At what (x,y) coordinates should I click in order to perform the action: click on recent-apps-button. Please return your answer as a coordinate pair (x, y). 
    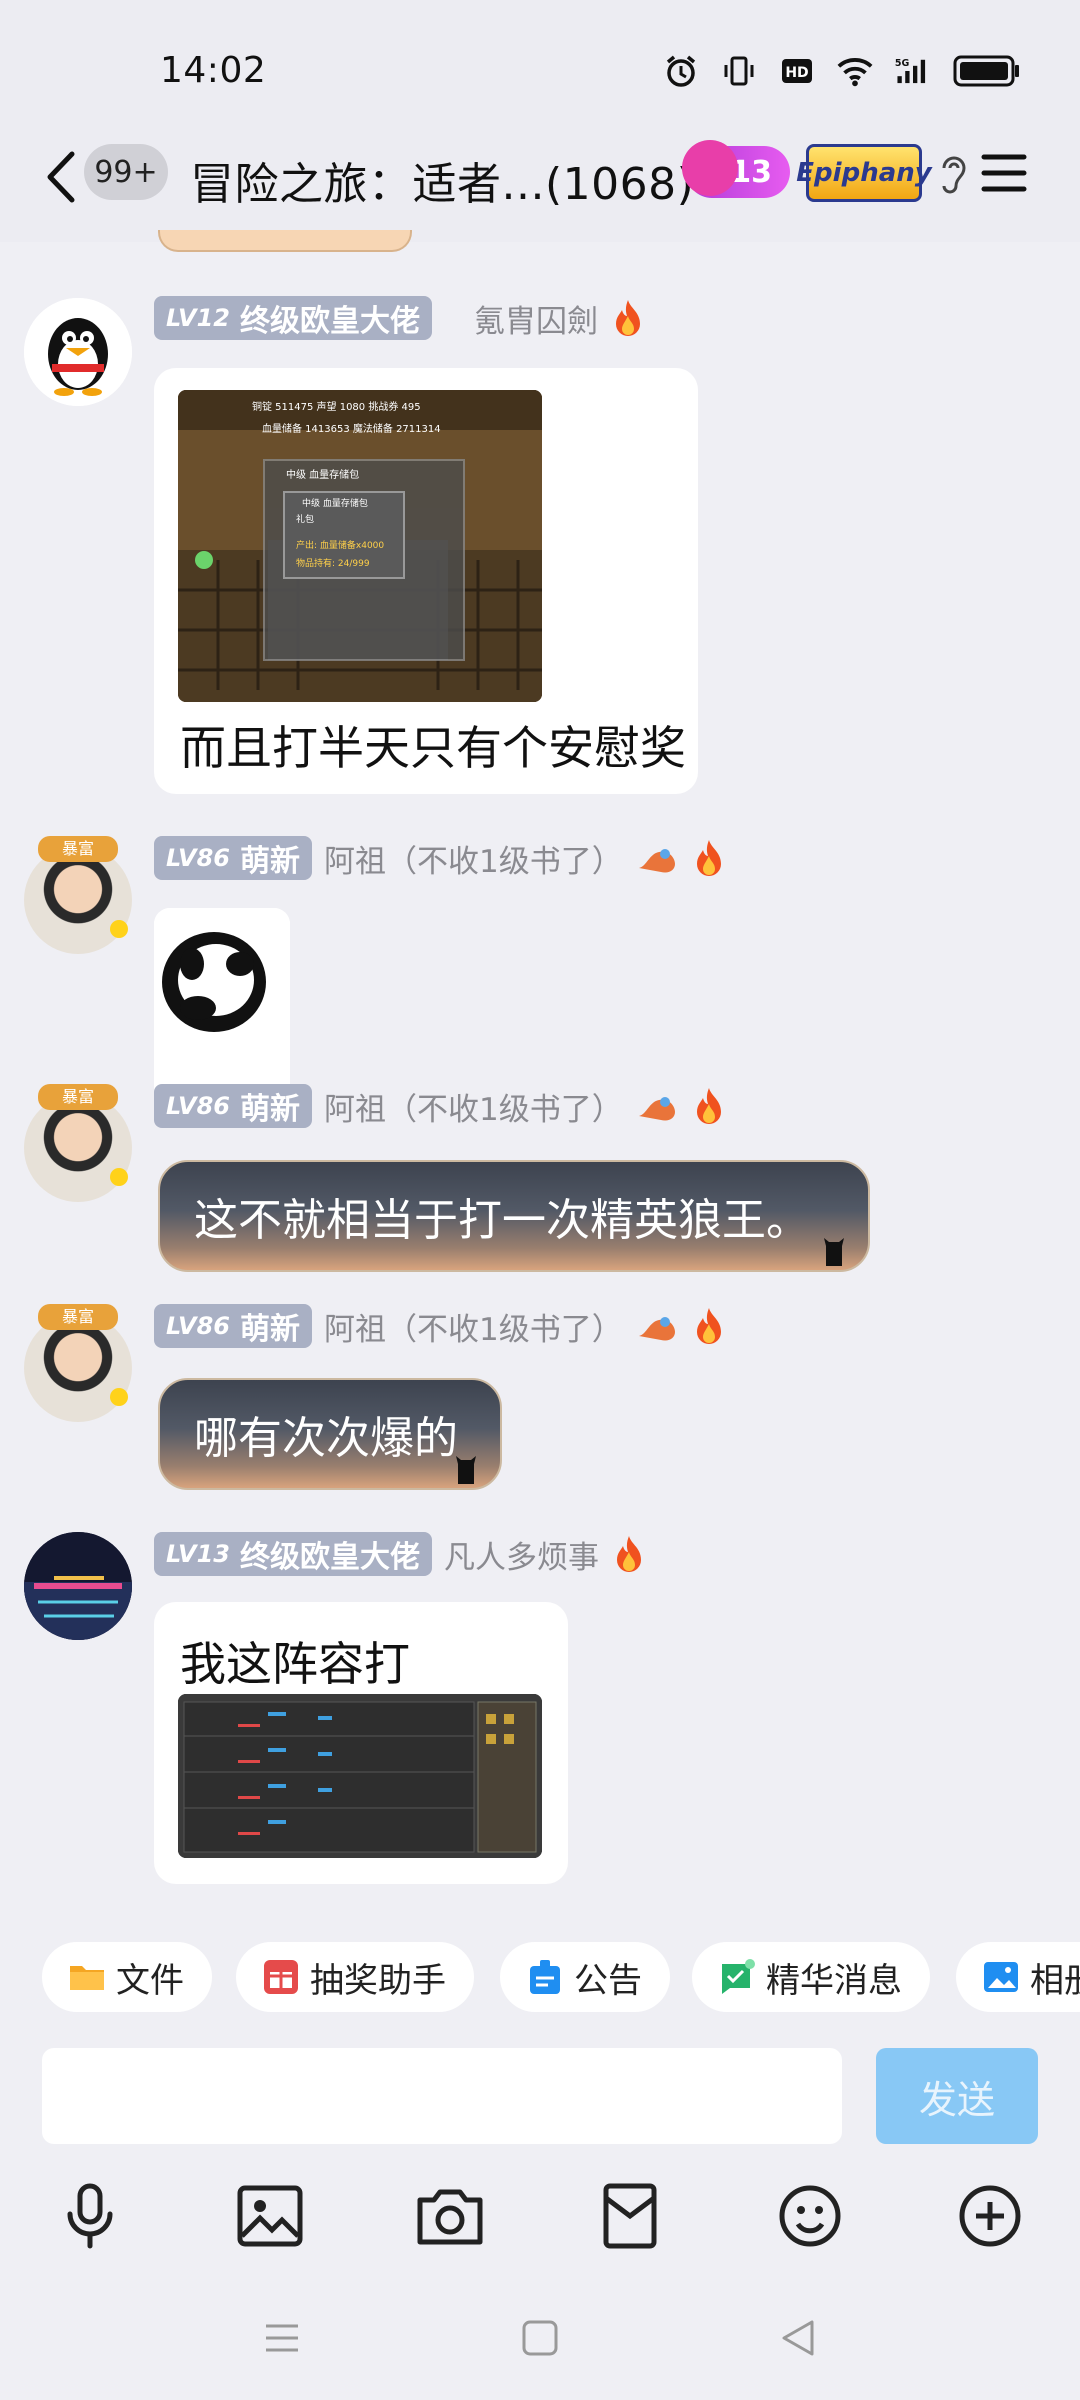
    Looking at the image, I should click on (282, 2340).